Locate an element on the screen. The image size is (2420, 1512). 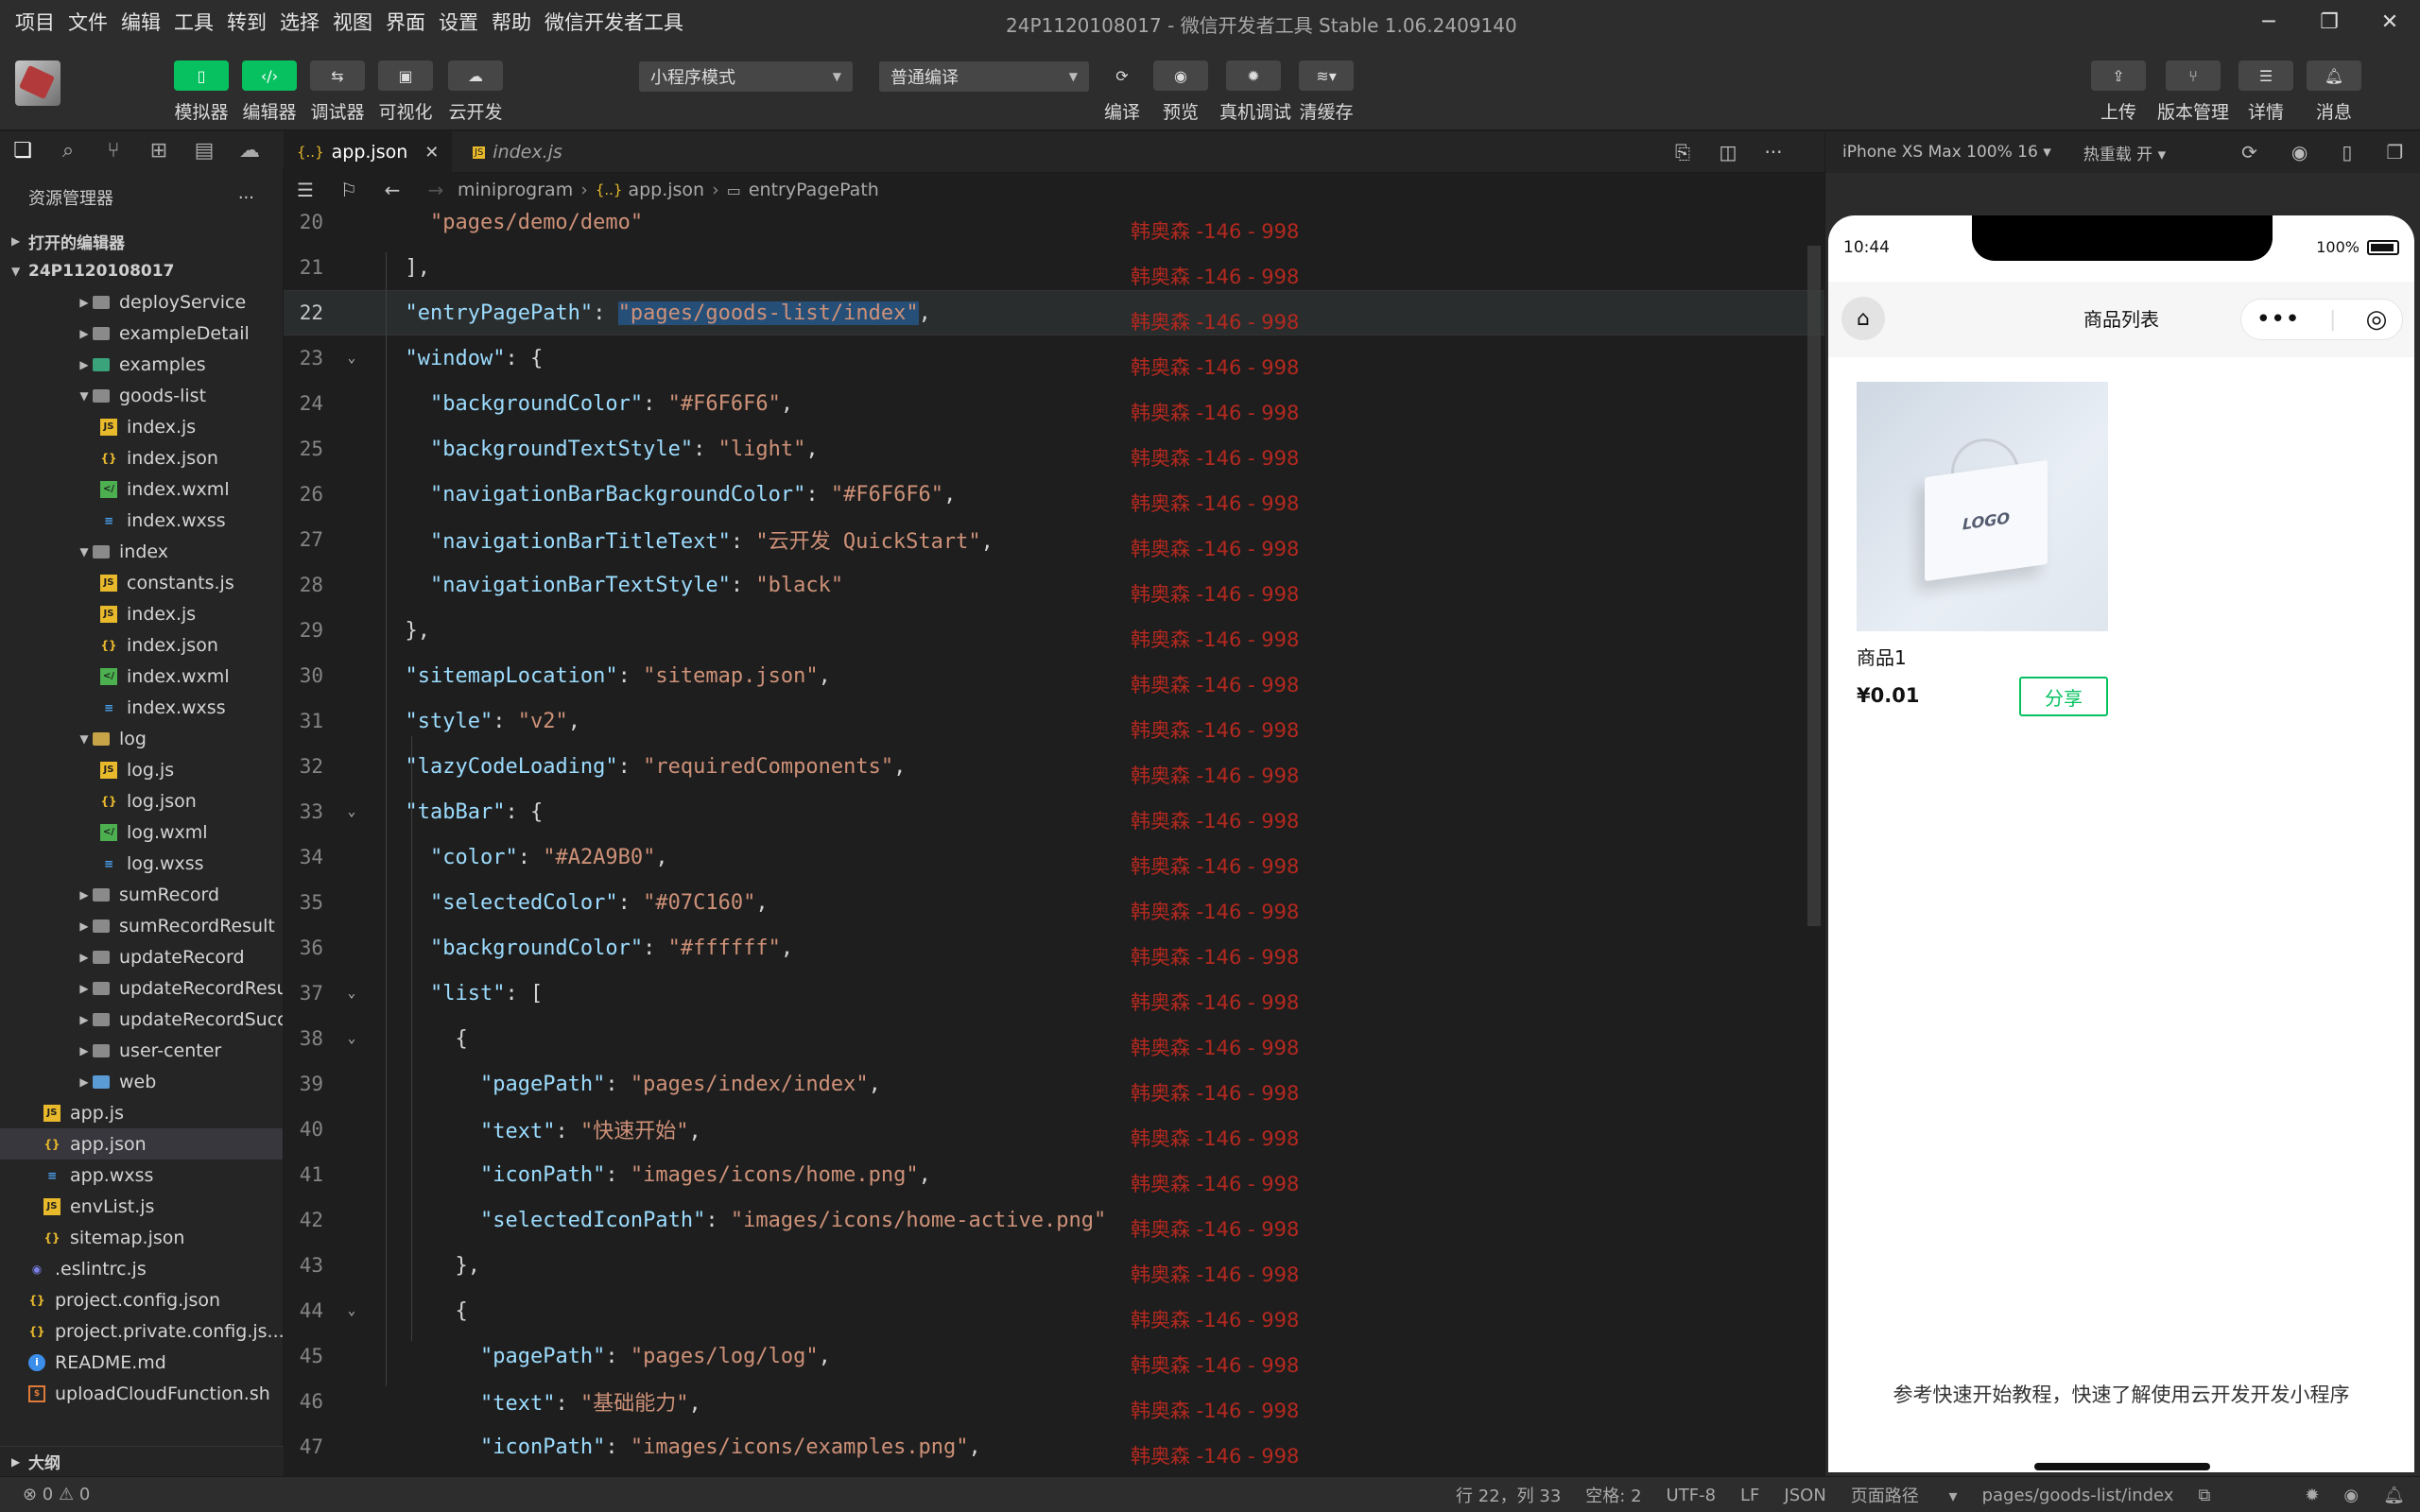
file-tree-item: i README.md is located at coordinates (141, 1362).